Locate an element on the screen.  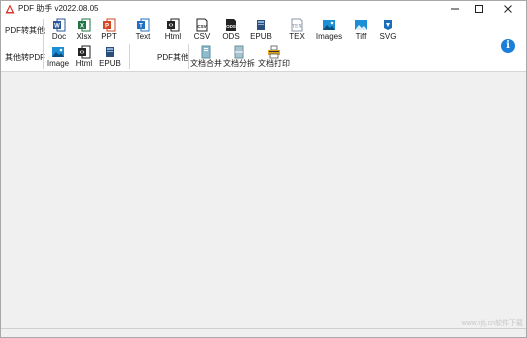
split-documents-button: 文档分拆 is located at coordinates (239, 57).